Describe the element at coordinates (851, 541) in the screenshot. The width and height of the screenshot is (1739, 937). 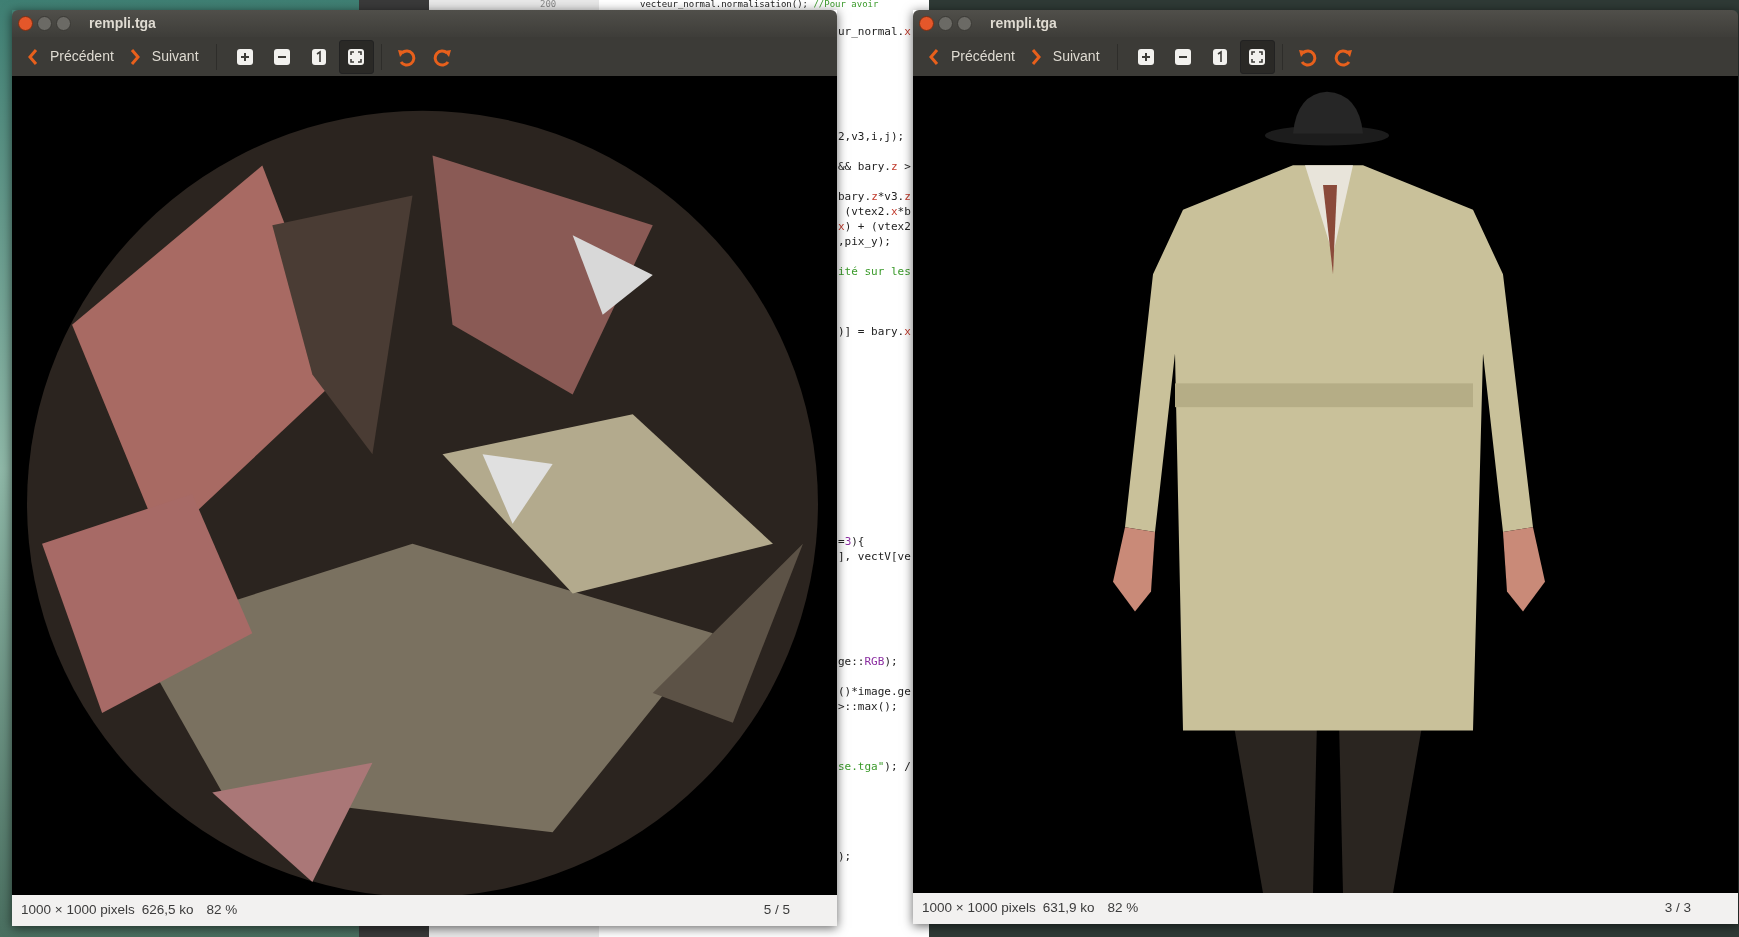
I see `code-line: =3){` at that location.